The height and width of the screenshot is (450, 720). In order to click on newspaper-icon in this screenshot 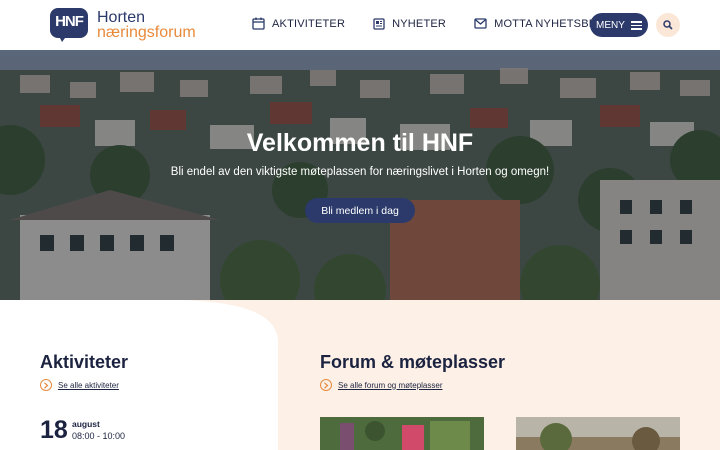, I will do `click(379, 23)`.